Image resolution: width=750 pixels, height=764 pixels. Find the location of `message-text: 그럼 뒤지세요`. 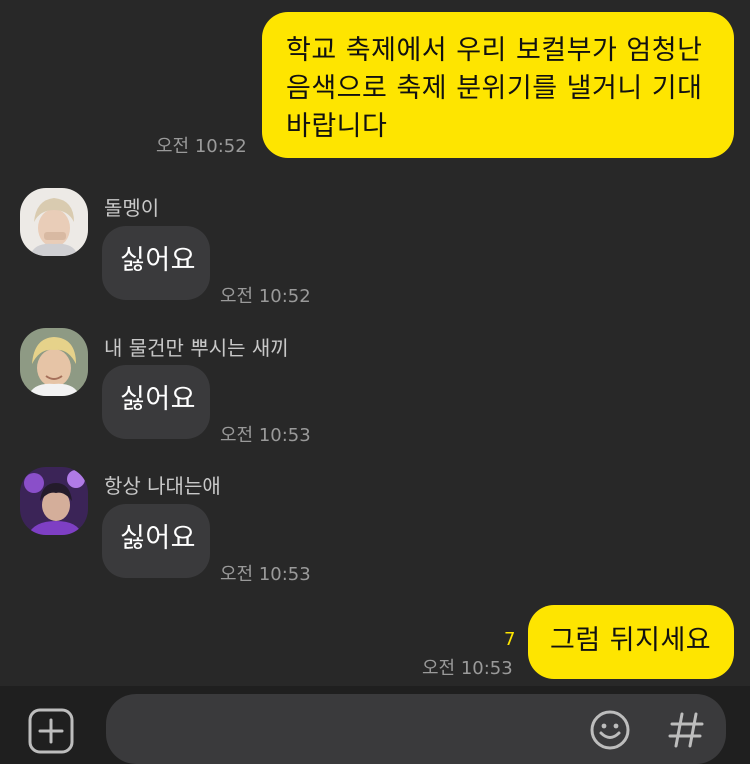

message-text: 그럼 뒤지세요 is located at coordinates (631, 640).